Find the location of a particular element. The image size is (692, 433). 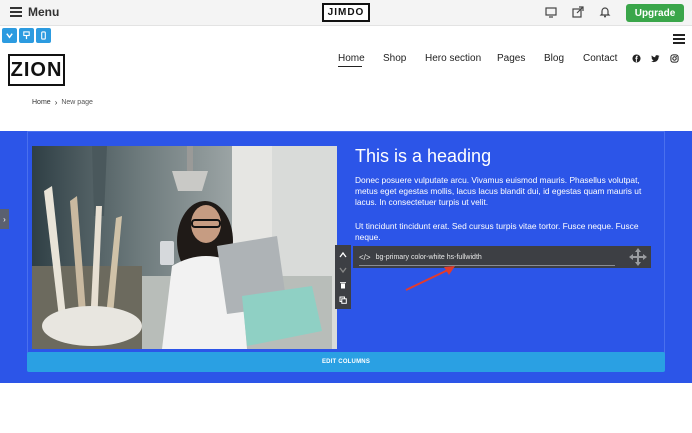

trash-icon is located at coordinates (343, 285).